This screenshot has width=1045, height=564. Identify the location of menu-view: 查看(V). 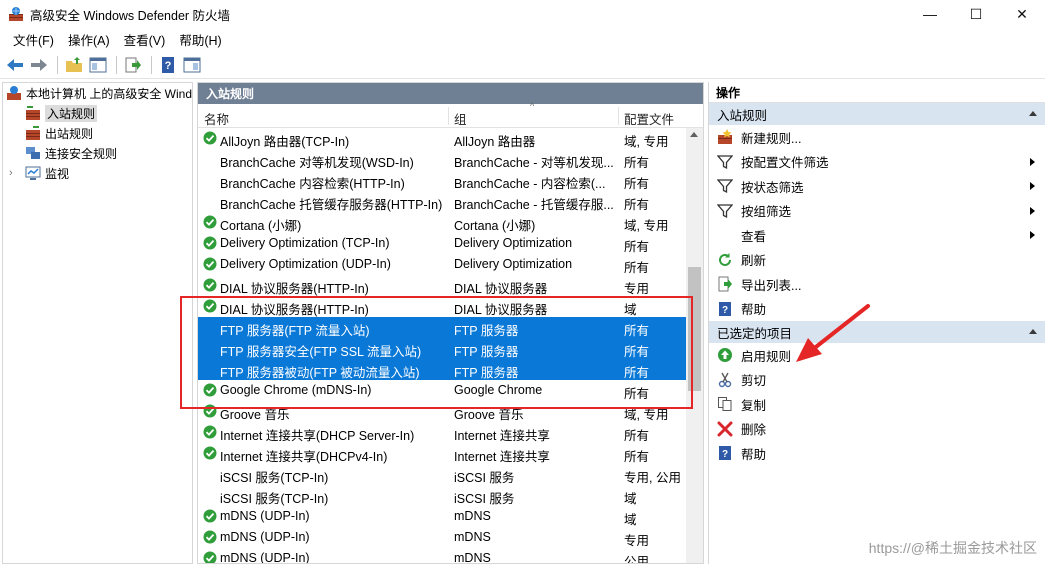
(145, 39).